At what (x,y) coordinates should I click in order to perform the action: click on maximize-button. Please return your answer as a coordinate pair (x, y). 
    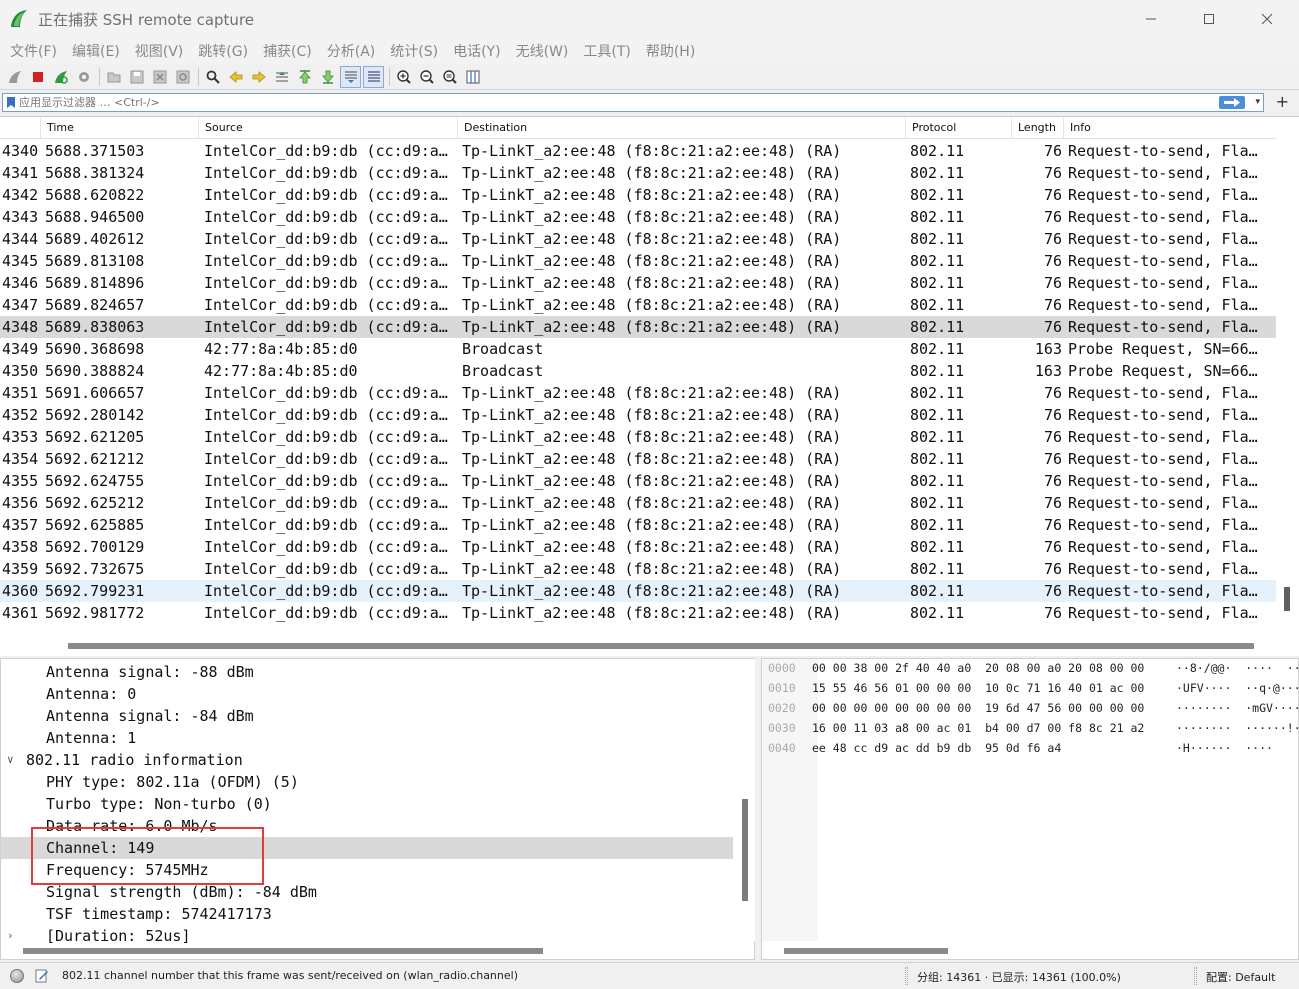
    Looking at the image, I should click on (1209, 19).